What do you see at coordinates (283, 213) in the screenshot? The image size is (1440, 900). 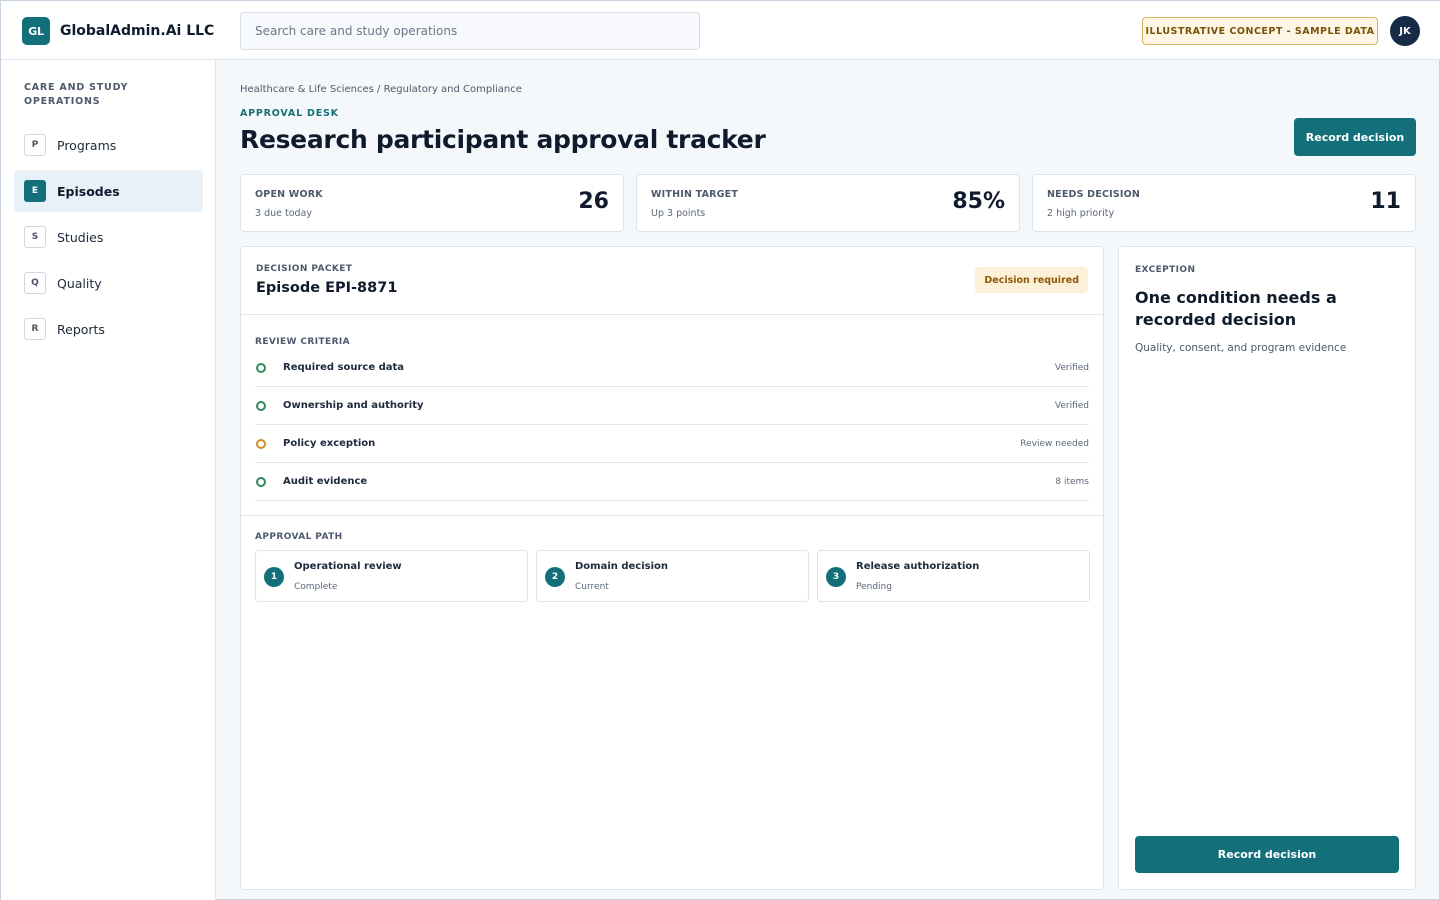 I see `metric-subtext: 3 due today` at bounding box center [283, 213].